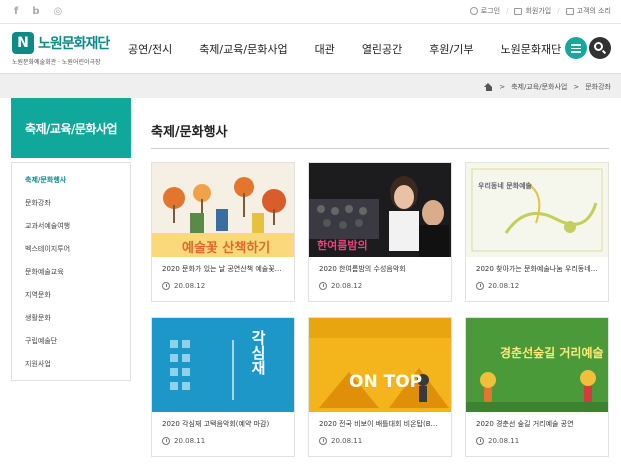 This screenshot has width=621, height=466. What do you see at coordinates (342, 245) in the screenshot?
I see `thumbnail-text: 한여름밤의` at bounding box center [342, 245].